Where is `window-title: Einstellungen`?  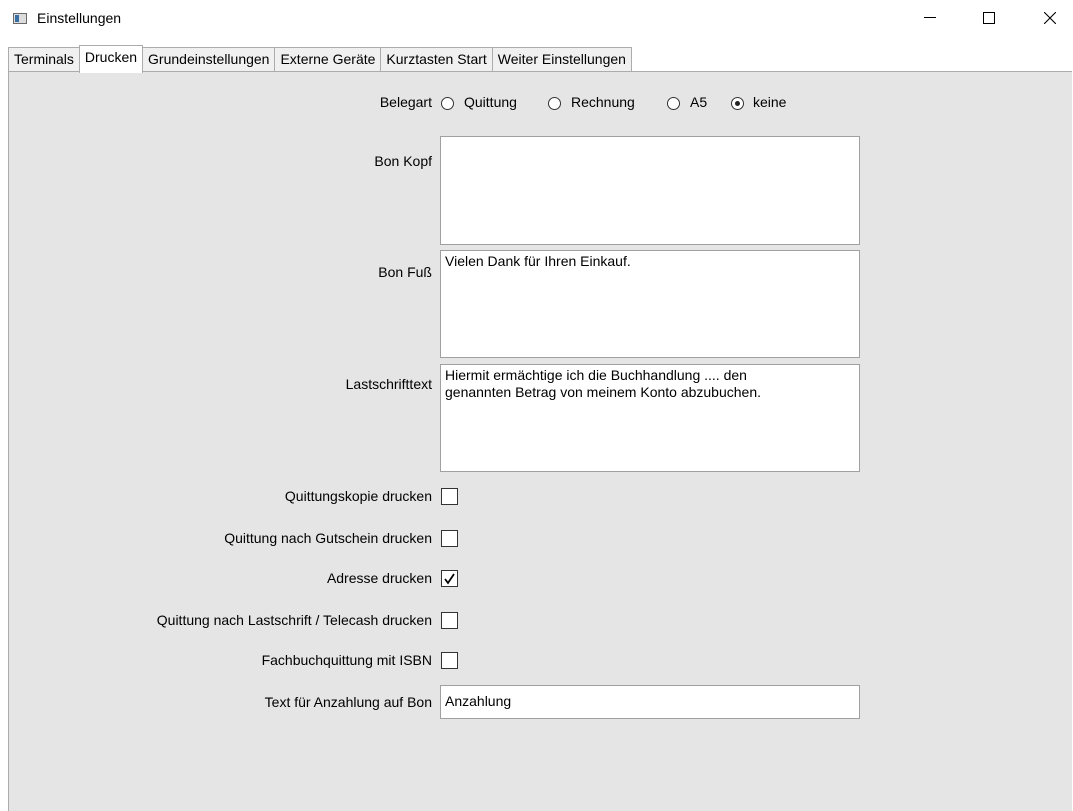
window-title: Einstellungen is located at coordinates (79, 18).